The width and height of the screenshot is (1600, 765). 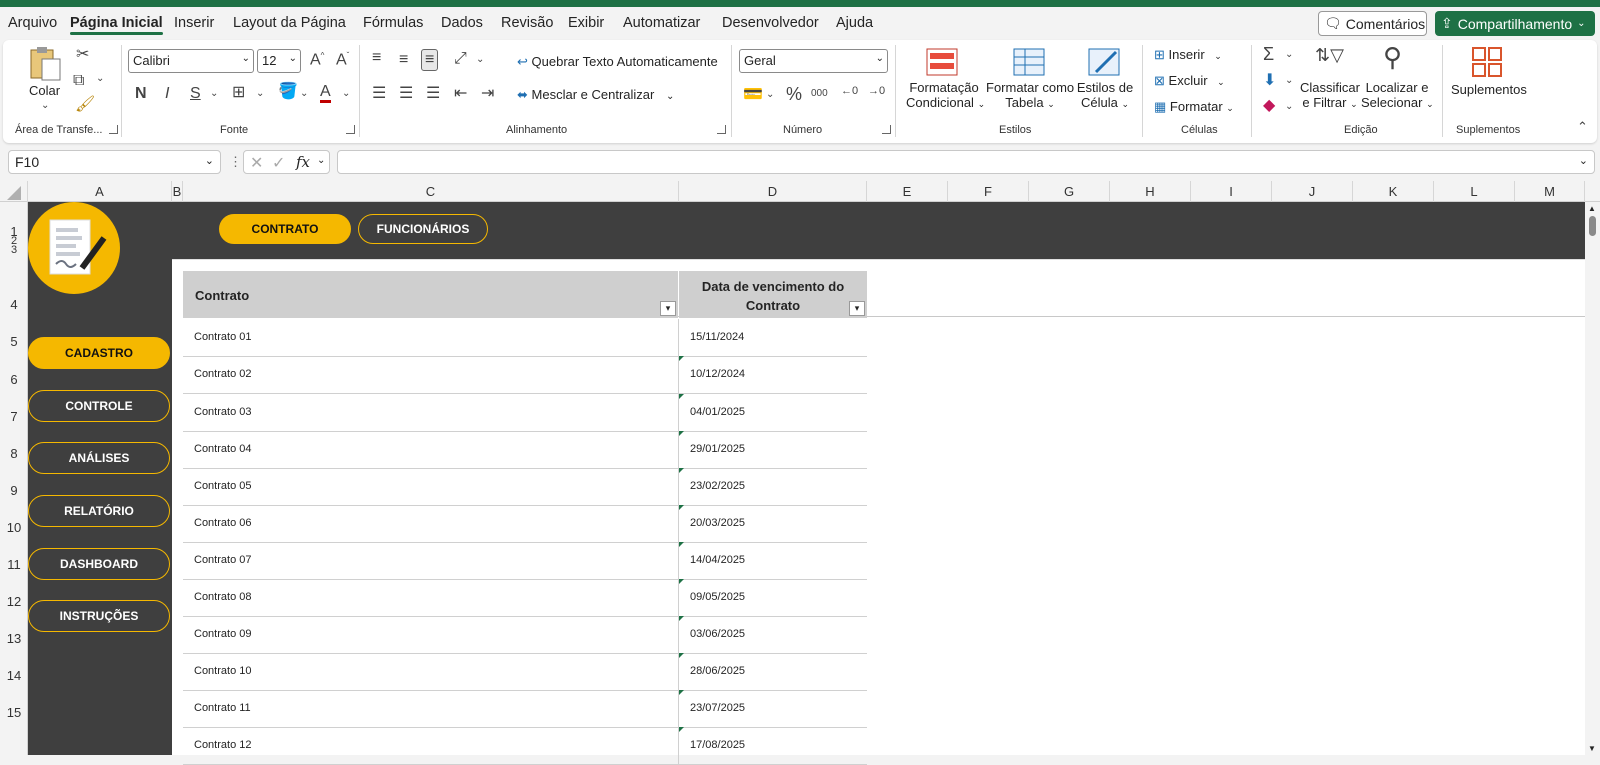 I want to click on paste-button, so click(x=45, y=64).